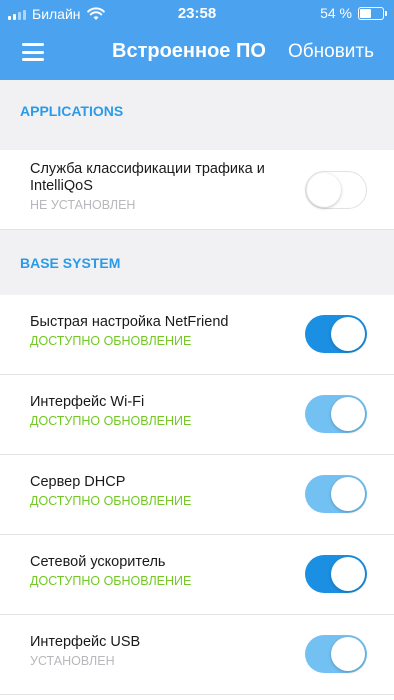  Describe the element at coordinates (129, 322) in the screenshot. I see `component-name: Быстрая настройка NetFriend` at that location.